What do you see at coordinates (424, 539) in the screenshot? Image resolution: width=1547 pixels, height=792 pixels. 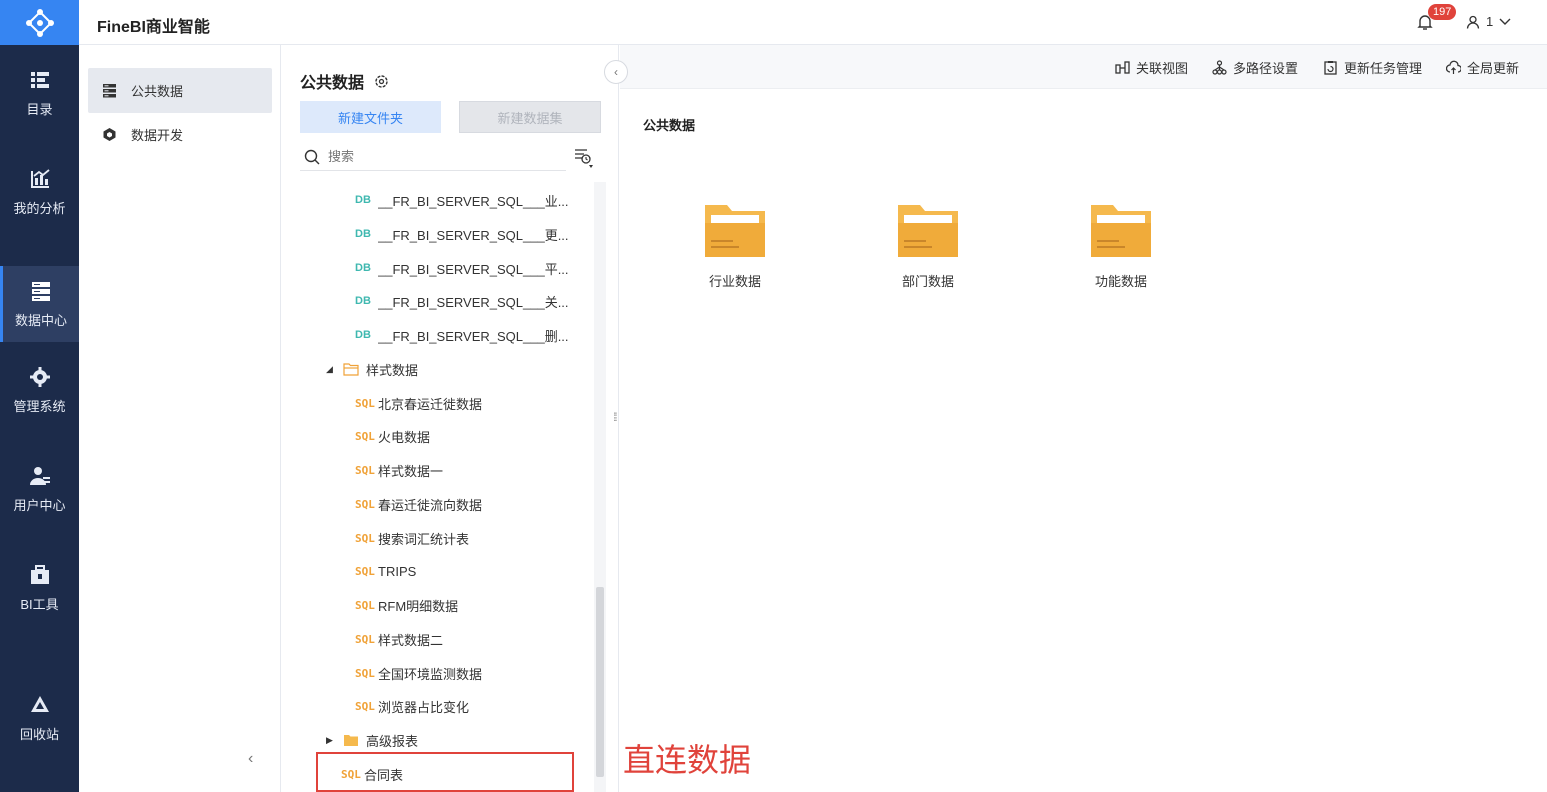 I see `tree-item-label: 搜索词汇统计表` at bounding box center [424, 539].